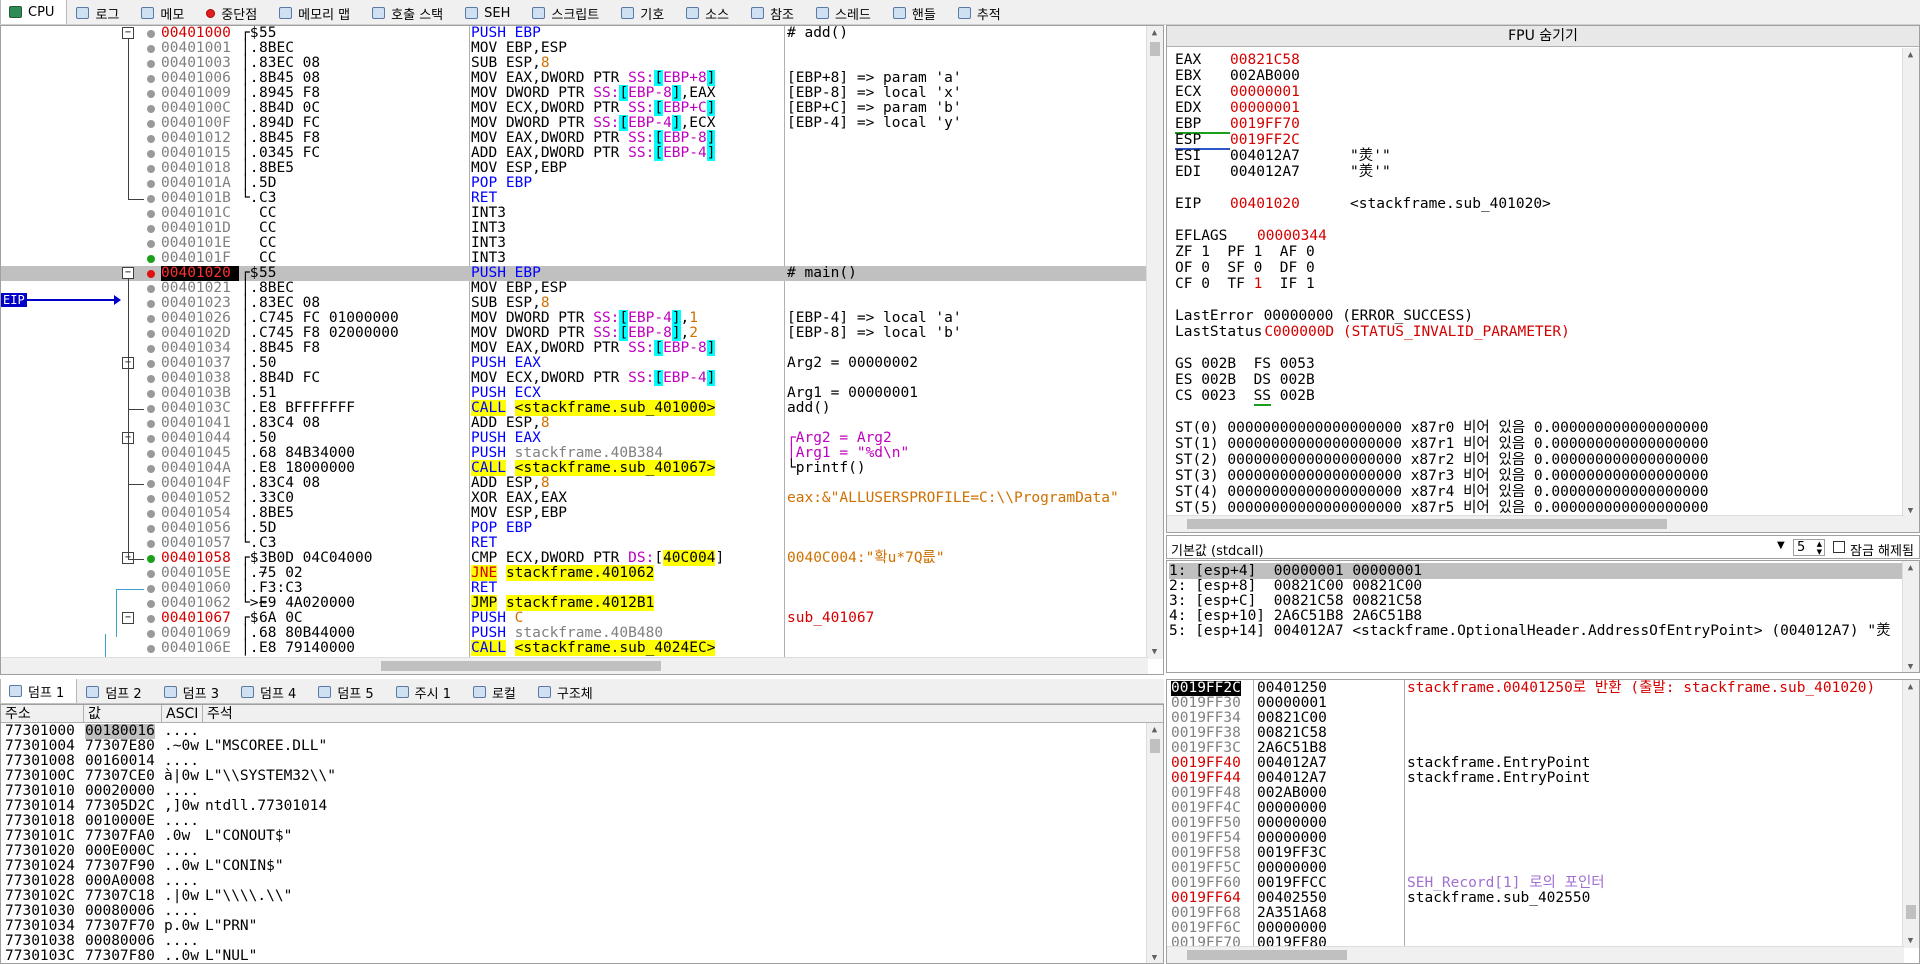 The height and width of the screenshot is (964, 1920). What do you see at coordinates (1290, 76) in the screenshot?
I see `register-value: 002AB000` at bounding box center [1290, 76].